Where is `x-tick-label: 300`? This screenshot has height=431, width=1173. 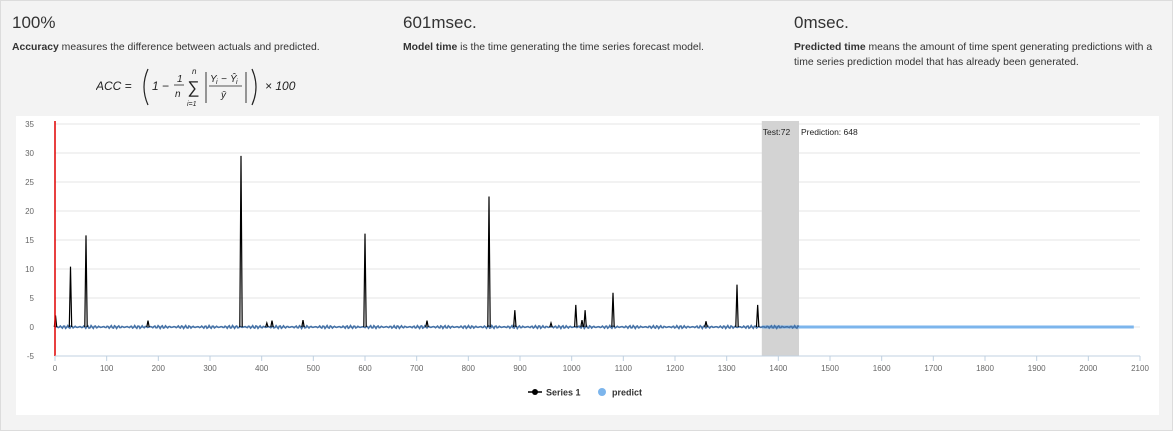 x-tick-label: 300 is located at coordinates (210, 368).